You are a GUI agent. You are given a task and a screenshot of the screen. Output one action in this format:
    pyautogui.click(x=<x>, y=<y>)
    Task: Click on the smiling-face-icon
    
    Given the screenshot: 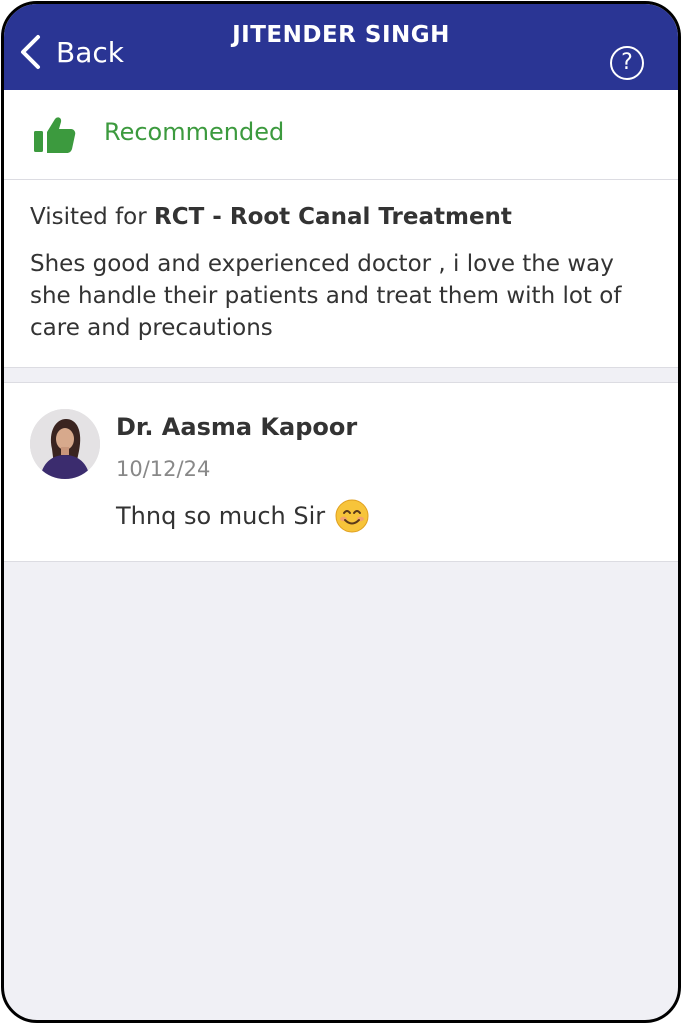 What is the action you would take?
    pyautogui.click(x=352, y=516)
    